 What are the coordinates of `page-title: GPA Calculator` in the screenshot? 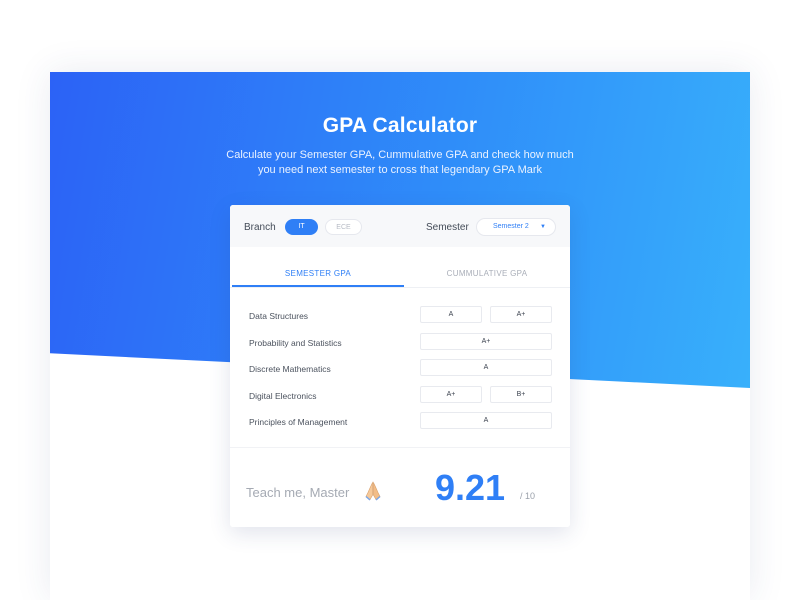 It's located at (400, 125).